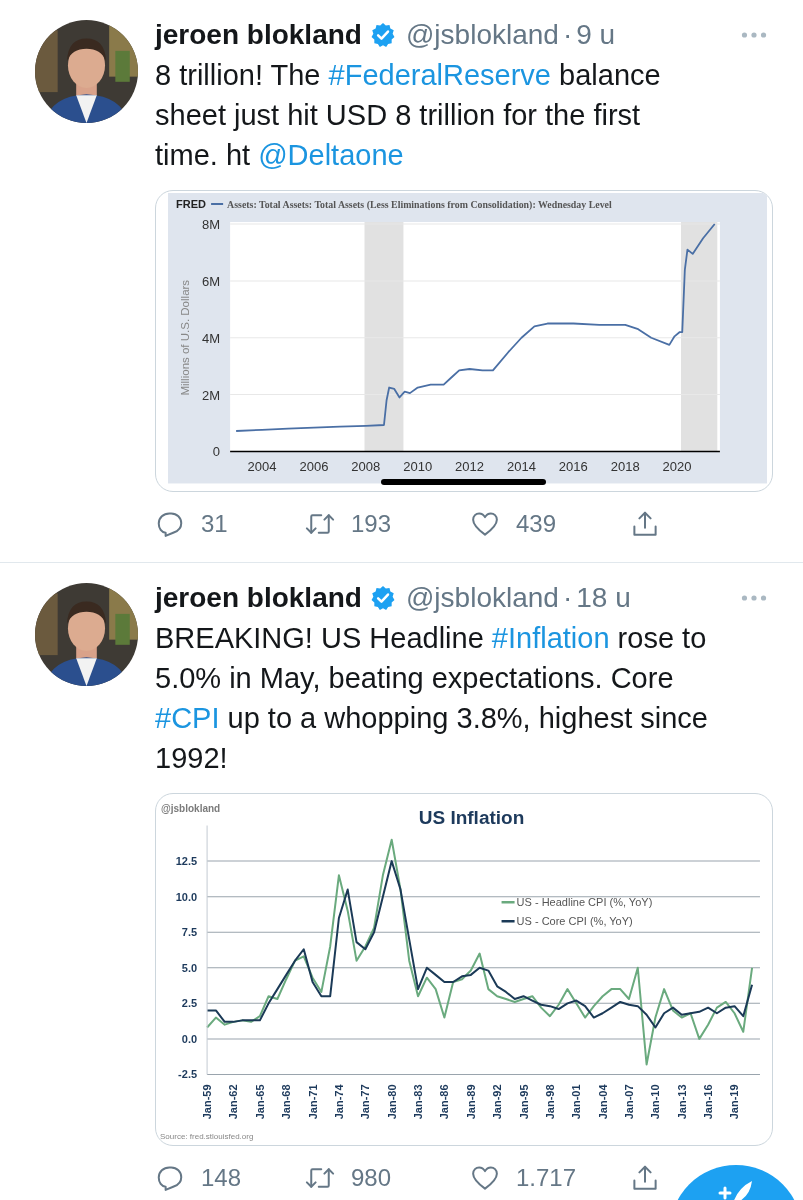 This screenshot has width=803, height=1200. Describe the element at coordinates (186, 861) in the screenshot. I see `y-tick-label: 12.5` at that location.